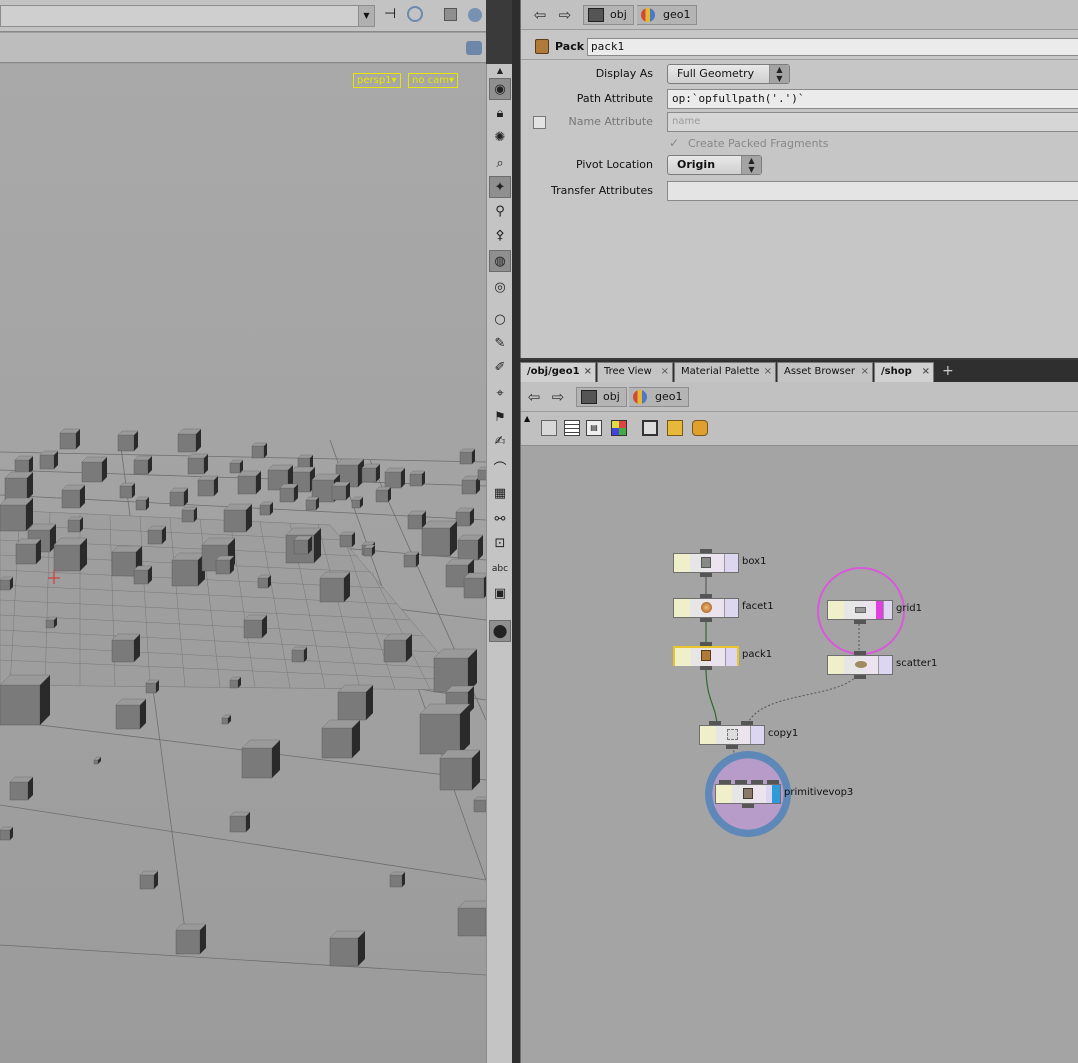  I want to click on scene-view-icon, so click(475, 15).